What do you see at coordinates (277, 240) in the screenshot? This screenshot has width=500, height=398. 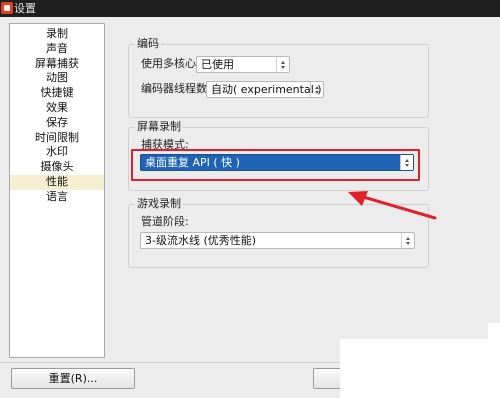 I see `pipeline-stage-select: 3-级流水线 (优秀性能)` at bounding box center [277, 240].